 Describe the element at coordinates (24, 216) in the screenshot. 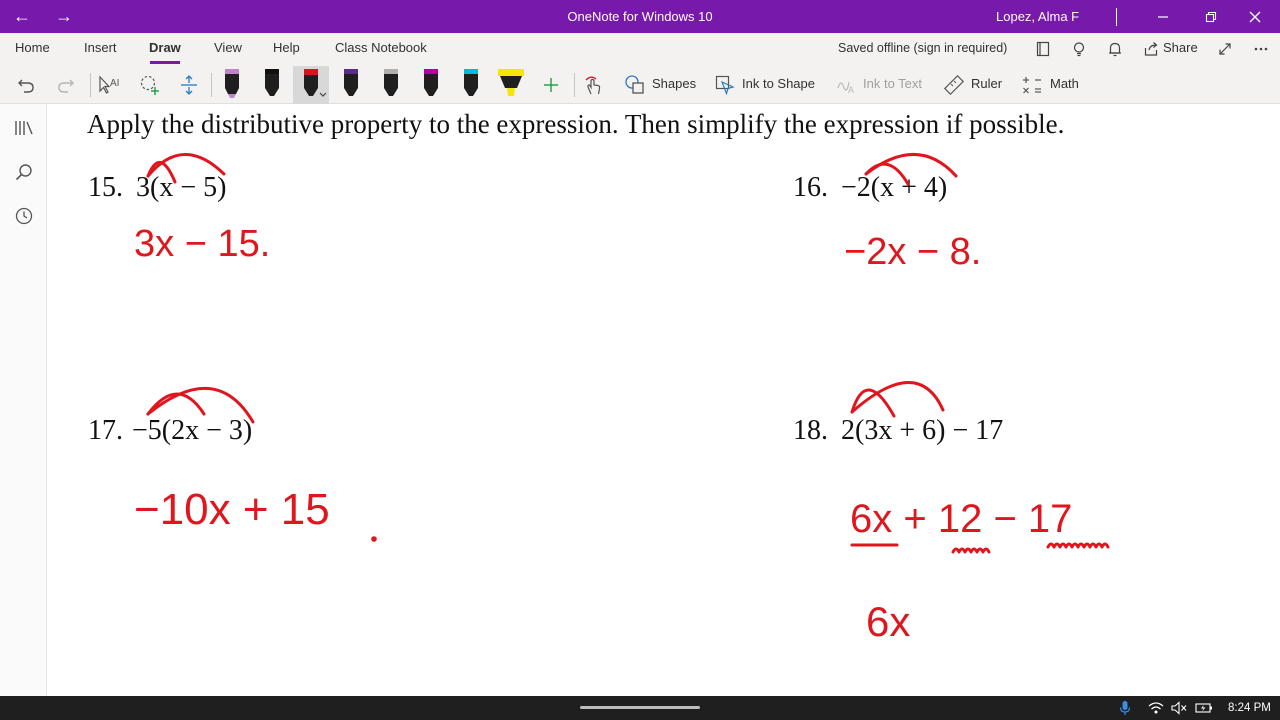

I see `recent-clock-icon` at that location.